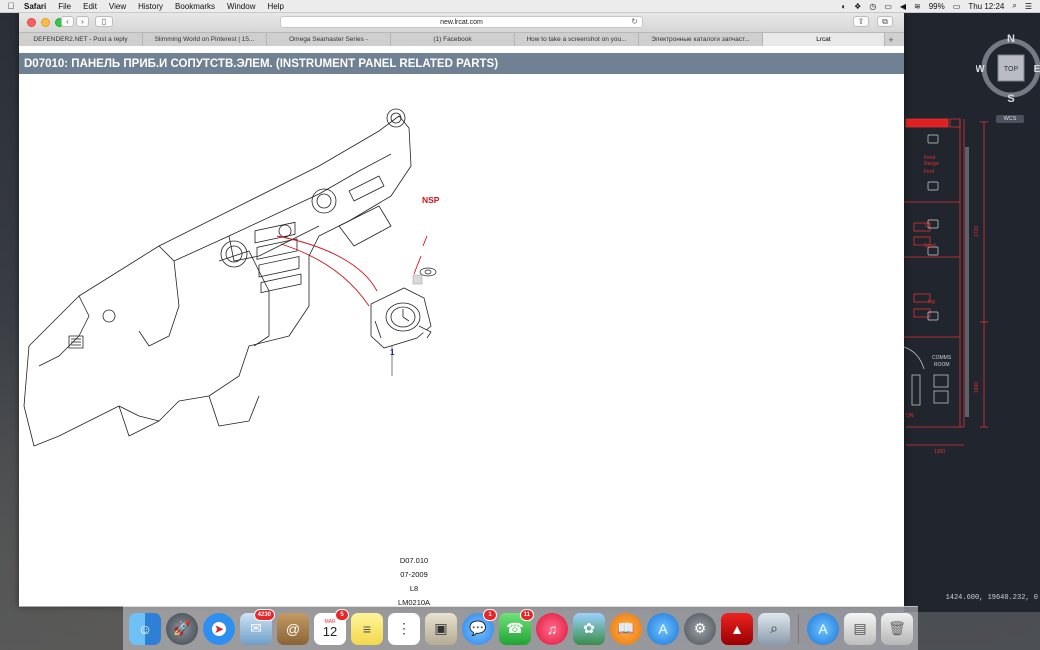 This screenshot has width=1040, height=650. I want to click on trash-icon: 🗑, so click(897, 628).